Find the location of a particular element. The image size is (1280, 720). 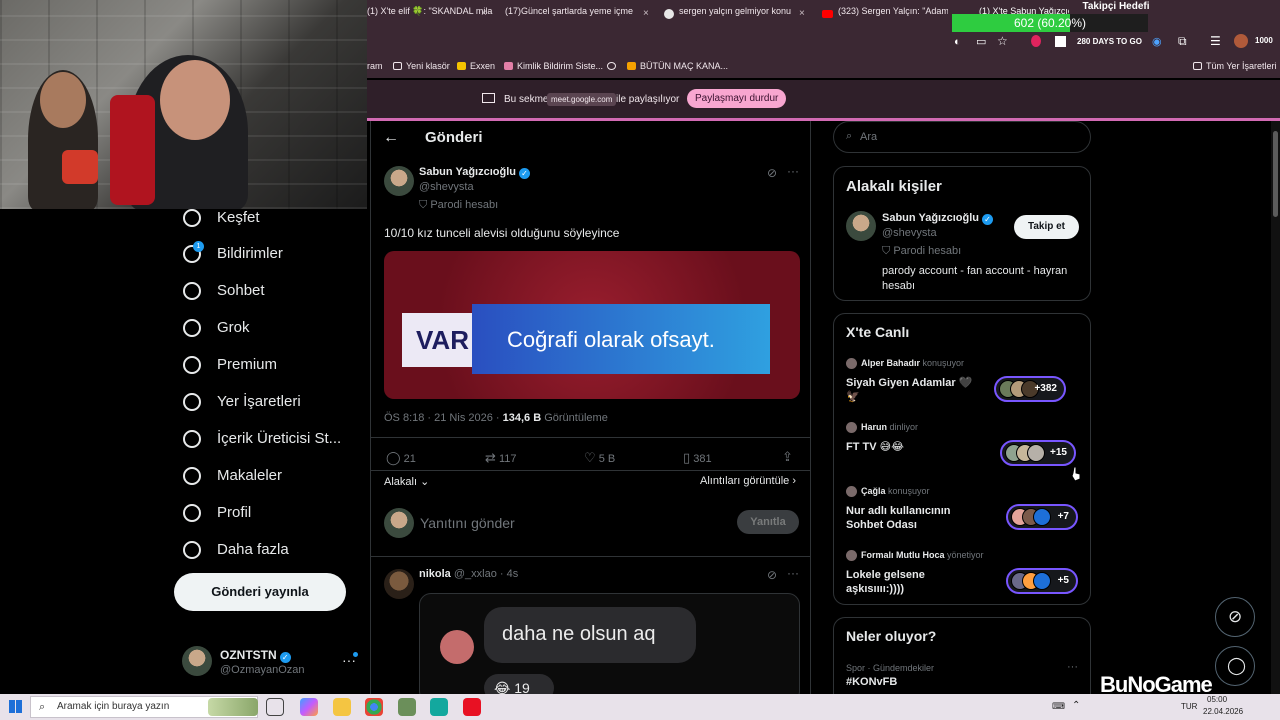

avatar is located at coordinates (861, 226).